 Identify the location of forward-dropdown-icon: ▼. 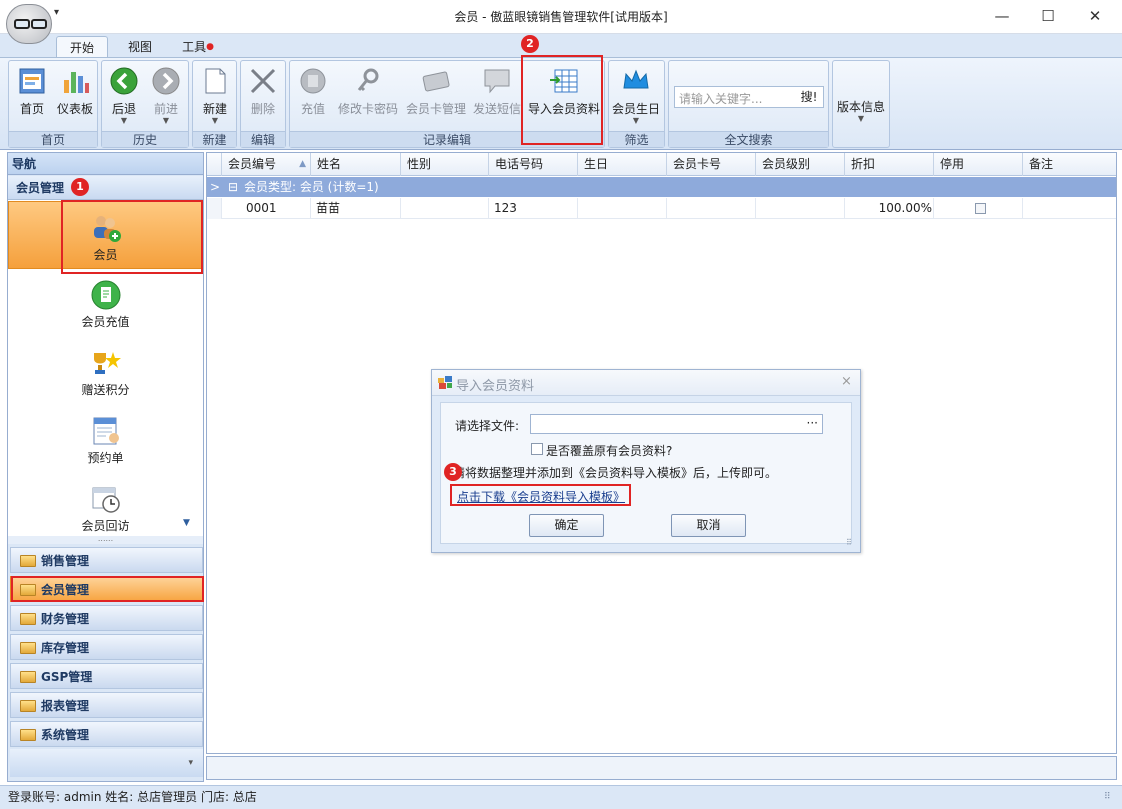
(166, 121).